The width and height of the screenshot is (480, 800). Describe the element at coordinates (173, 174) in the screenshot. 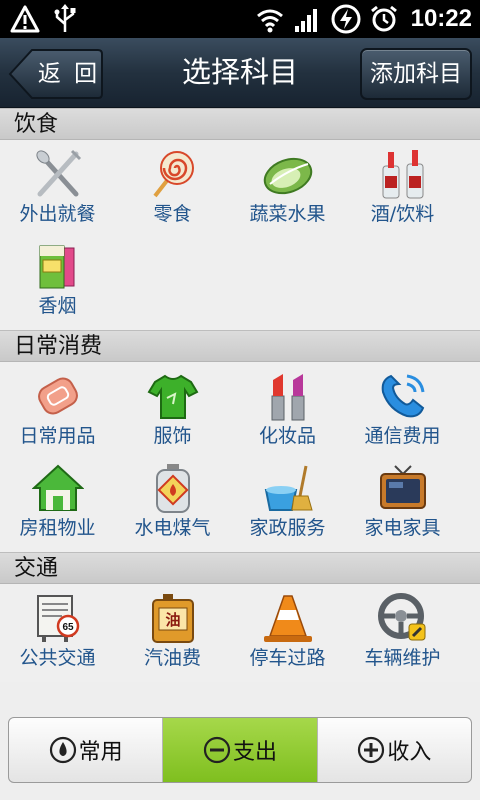

I see `lollipop-icon` at that location.